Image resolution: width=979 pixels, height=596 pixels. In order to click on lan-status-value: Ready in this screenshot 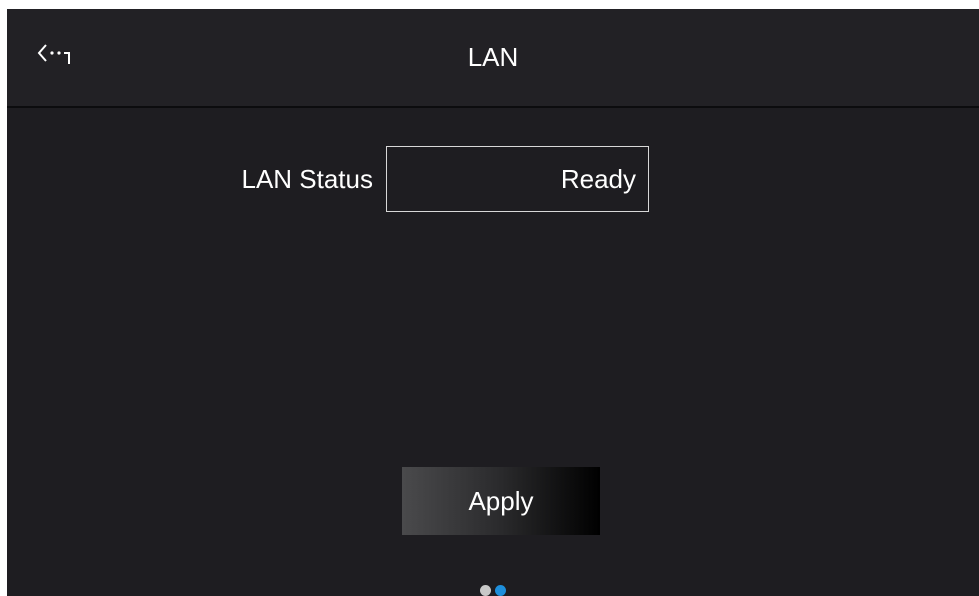, I will do `click(598, 179)`.